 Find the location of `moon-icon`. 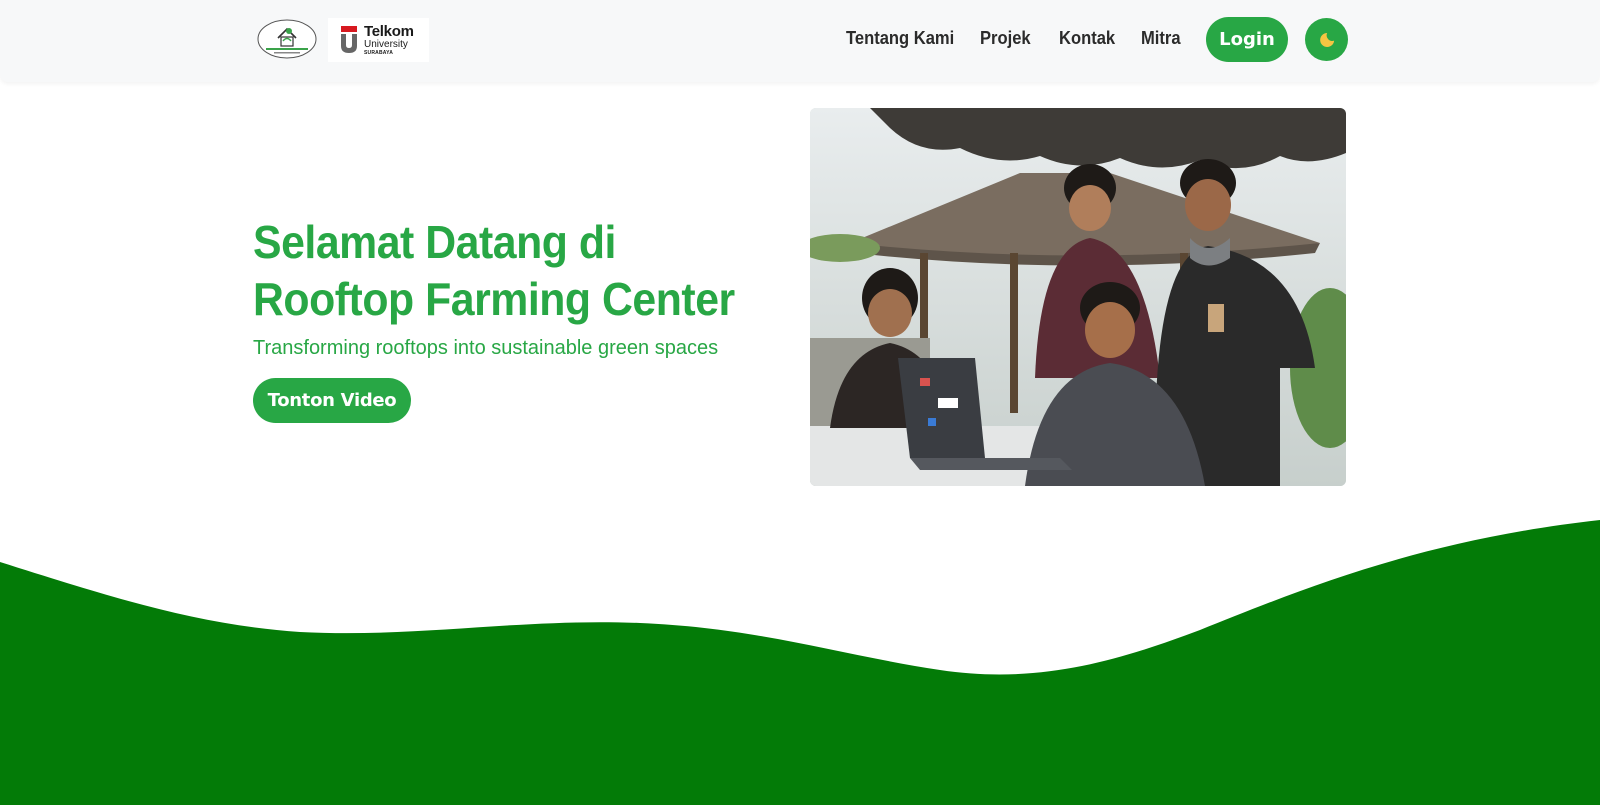

moon-icon is located at coordinates (1326, 39).